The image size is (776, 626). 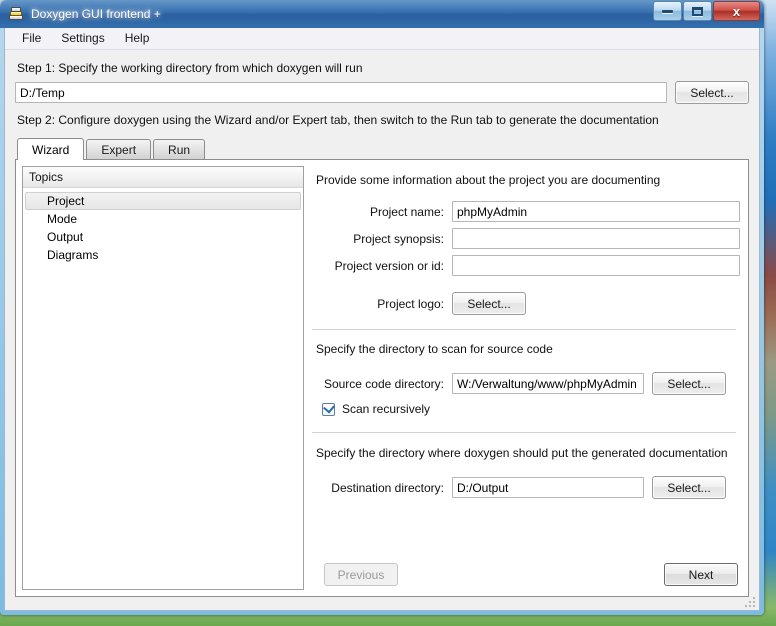 What do you see at coordinates (524, 432) in the screenshot?
I see `section-divider-destination` at bounding box center [524, 432].